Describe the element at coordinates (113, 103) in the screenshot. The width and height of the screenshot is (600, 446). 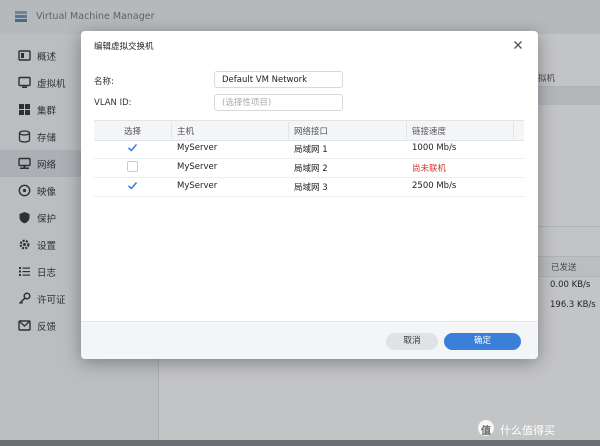
I see `vlan-id-label: VLAN ID:` at that location.